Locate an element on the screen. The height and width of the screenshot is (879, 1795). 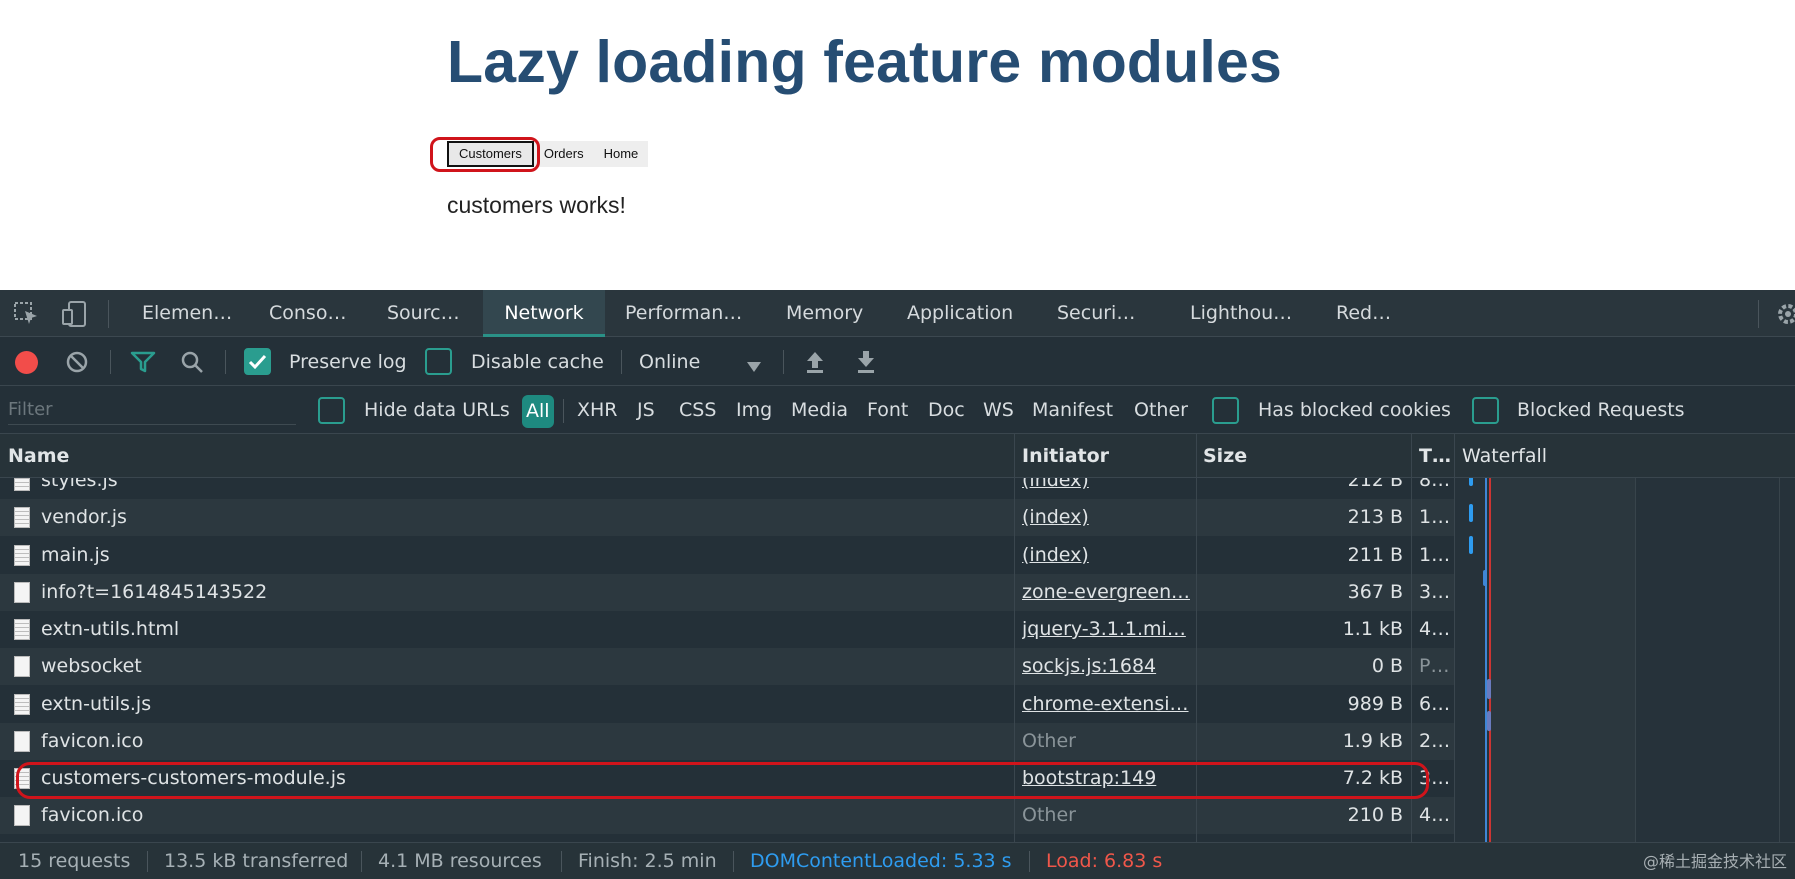
request-size: 367 B is located at coordinates (1375, 591).